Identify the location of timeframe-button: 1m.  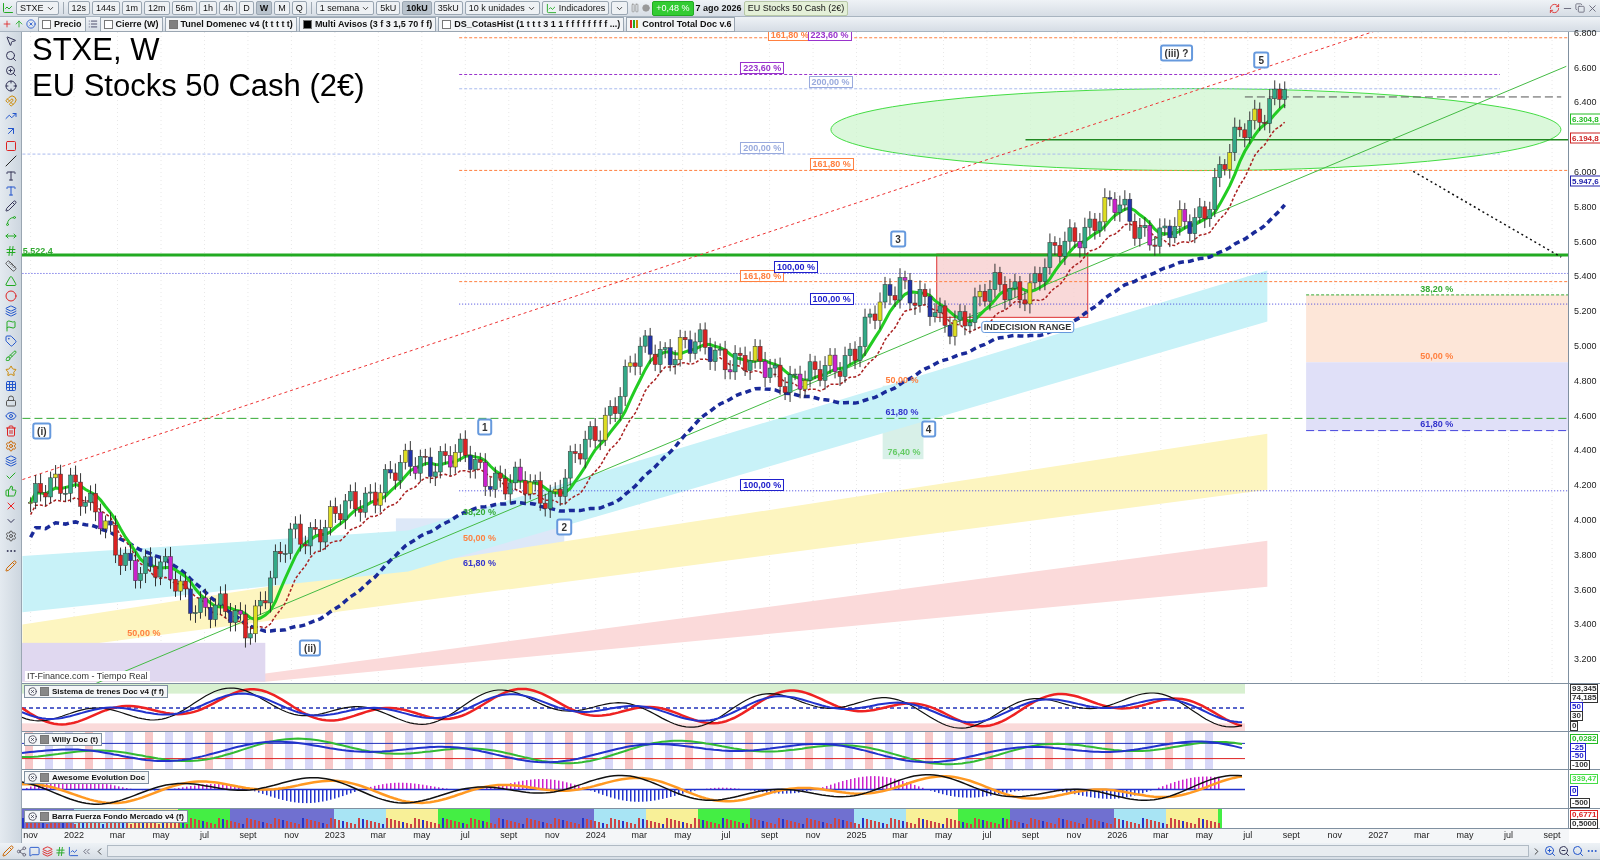
(132, 8).